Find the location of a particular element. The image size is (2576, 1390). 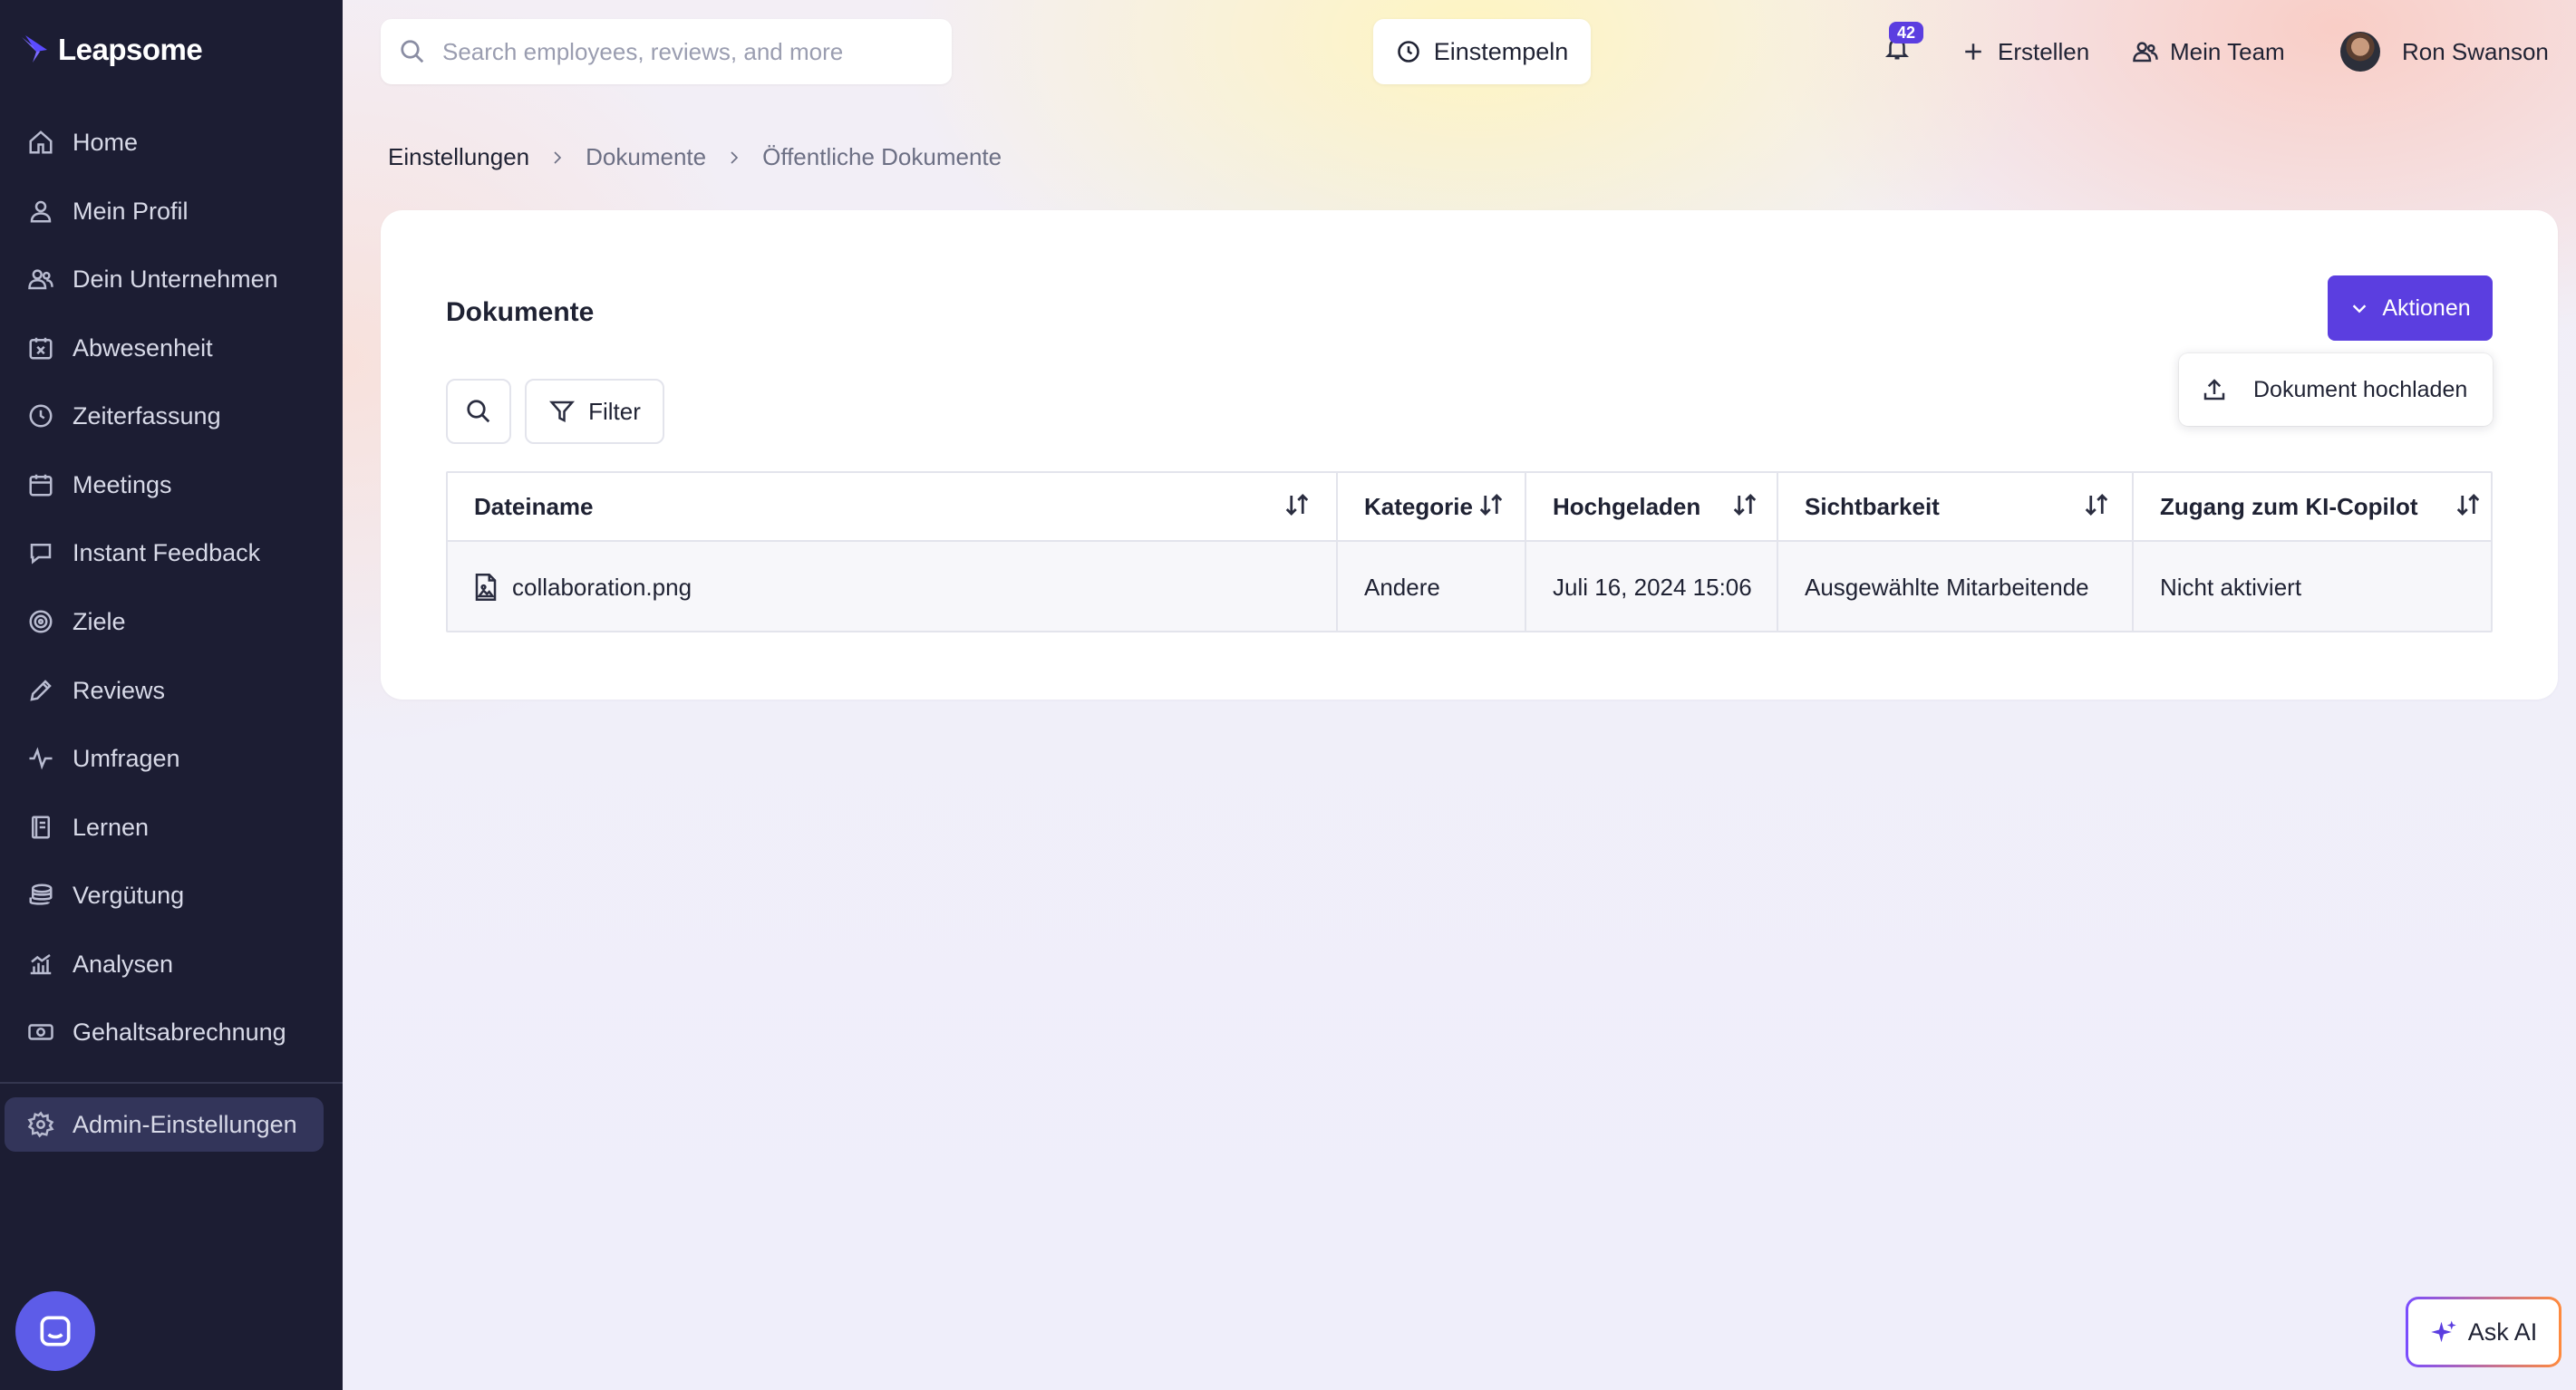

table-search-button is located at coordinates (478, 411).